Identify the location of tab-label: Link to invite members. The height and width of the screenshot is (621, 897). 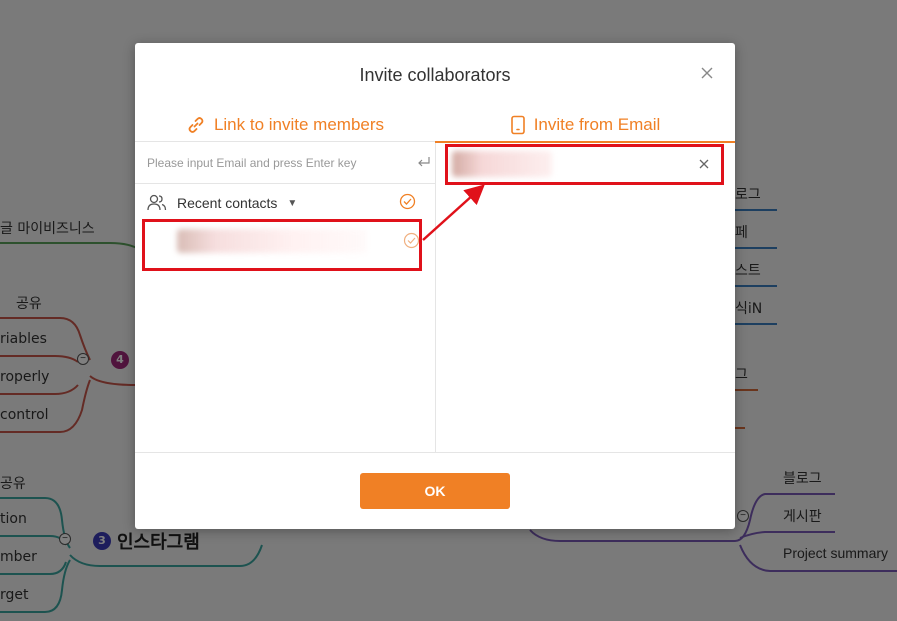
(299, 124).